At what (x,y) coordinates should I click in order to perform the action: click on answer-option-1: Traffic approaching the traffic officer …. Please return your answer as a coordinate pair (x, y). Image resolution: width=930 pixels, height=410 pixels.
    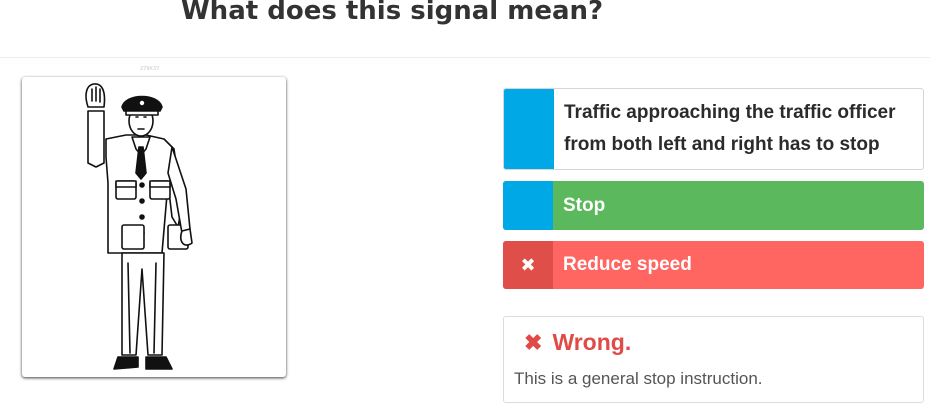
    Looking at the image, I should click on (713, 129).